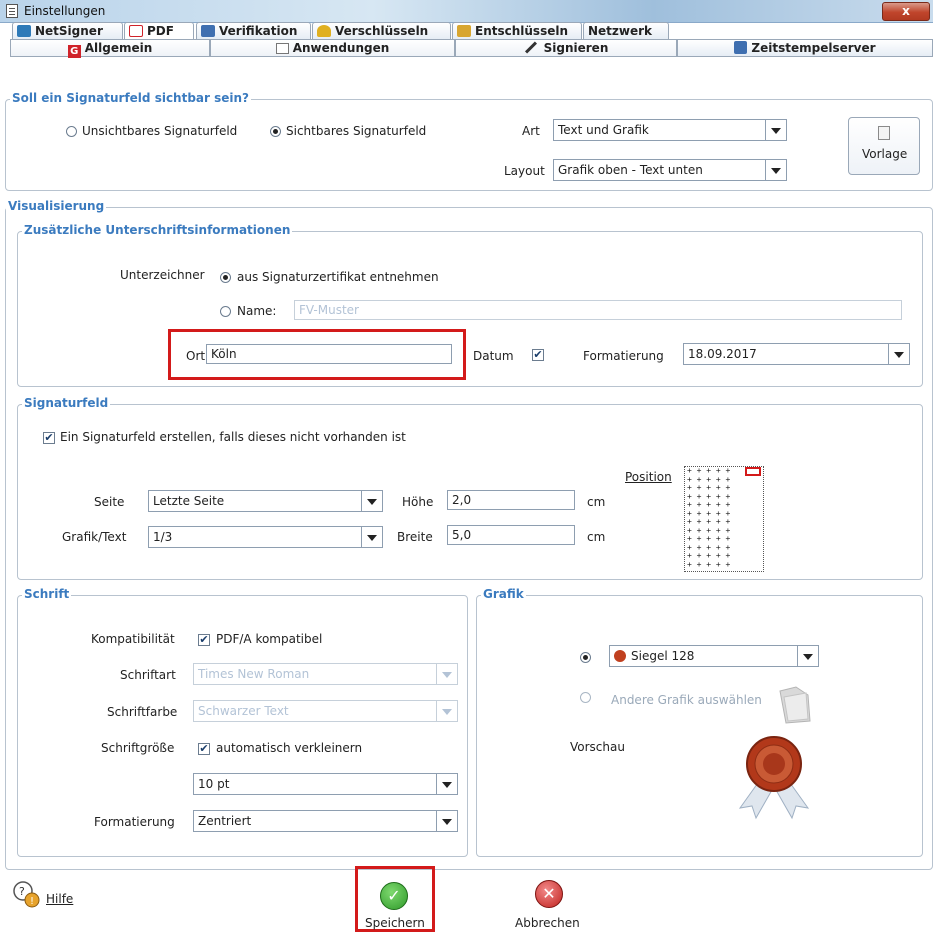 Image resolution: width=933 pixels, height=932 pixels. Describe the element at coordinates (265, 537) in the screenshot. I see `grafik-text-select: 1/3` at that location.